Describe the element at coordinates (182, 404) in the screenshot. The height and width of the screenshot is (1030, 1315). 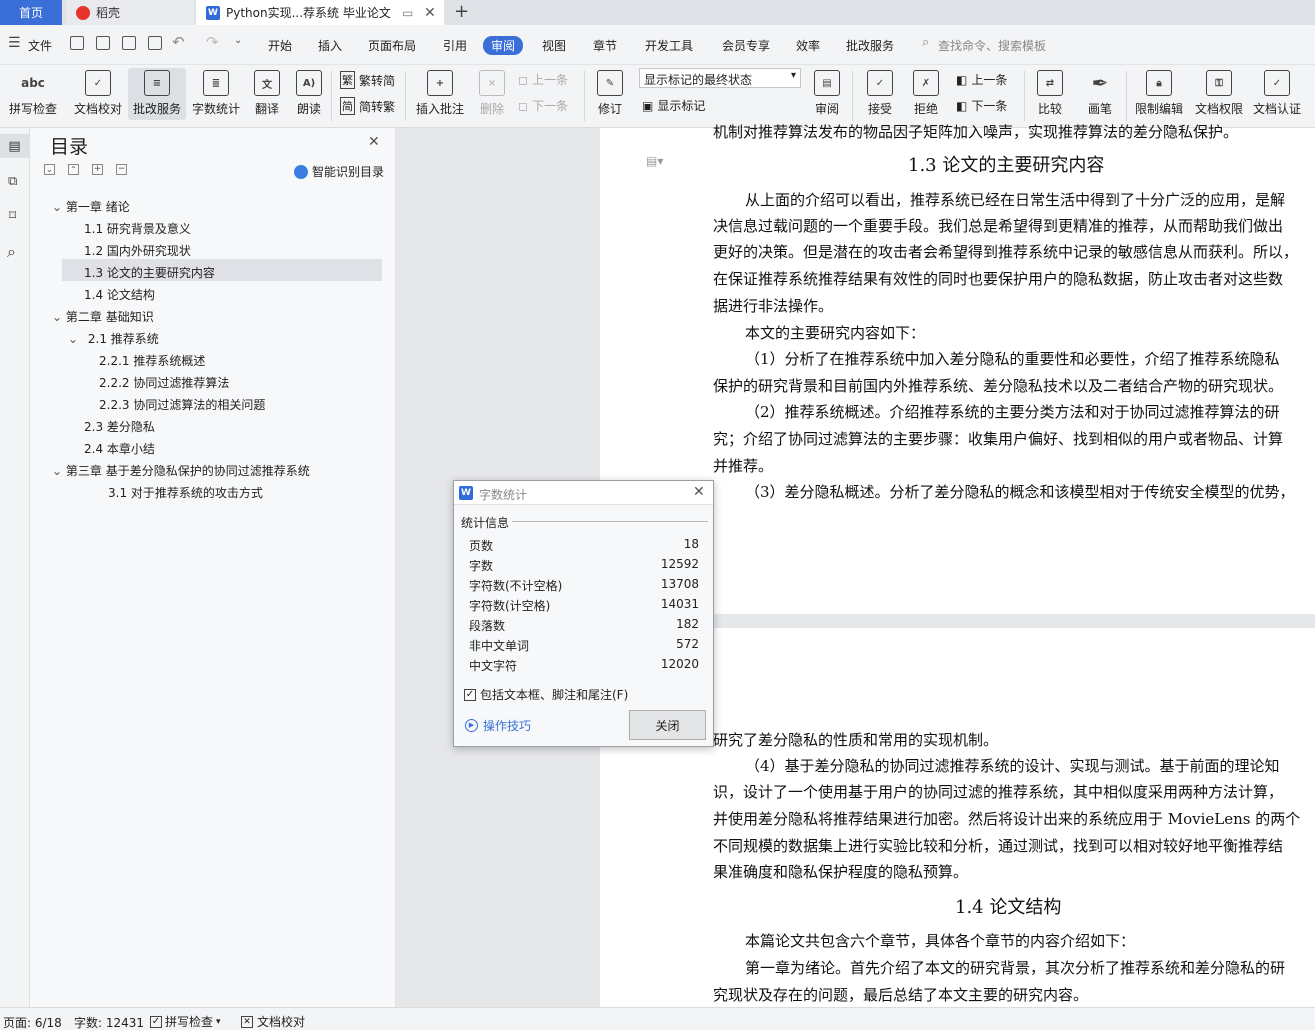
I see `toc-item: 2.2.3 协同过滤算法的相关问题` at that location.